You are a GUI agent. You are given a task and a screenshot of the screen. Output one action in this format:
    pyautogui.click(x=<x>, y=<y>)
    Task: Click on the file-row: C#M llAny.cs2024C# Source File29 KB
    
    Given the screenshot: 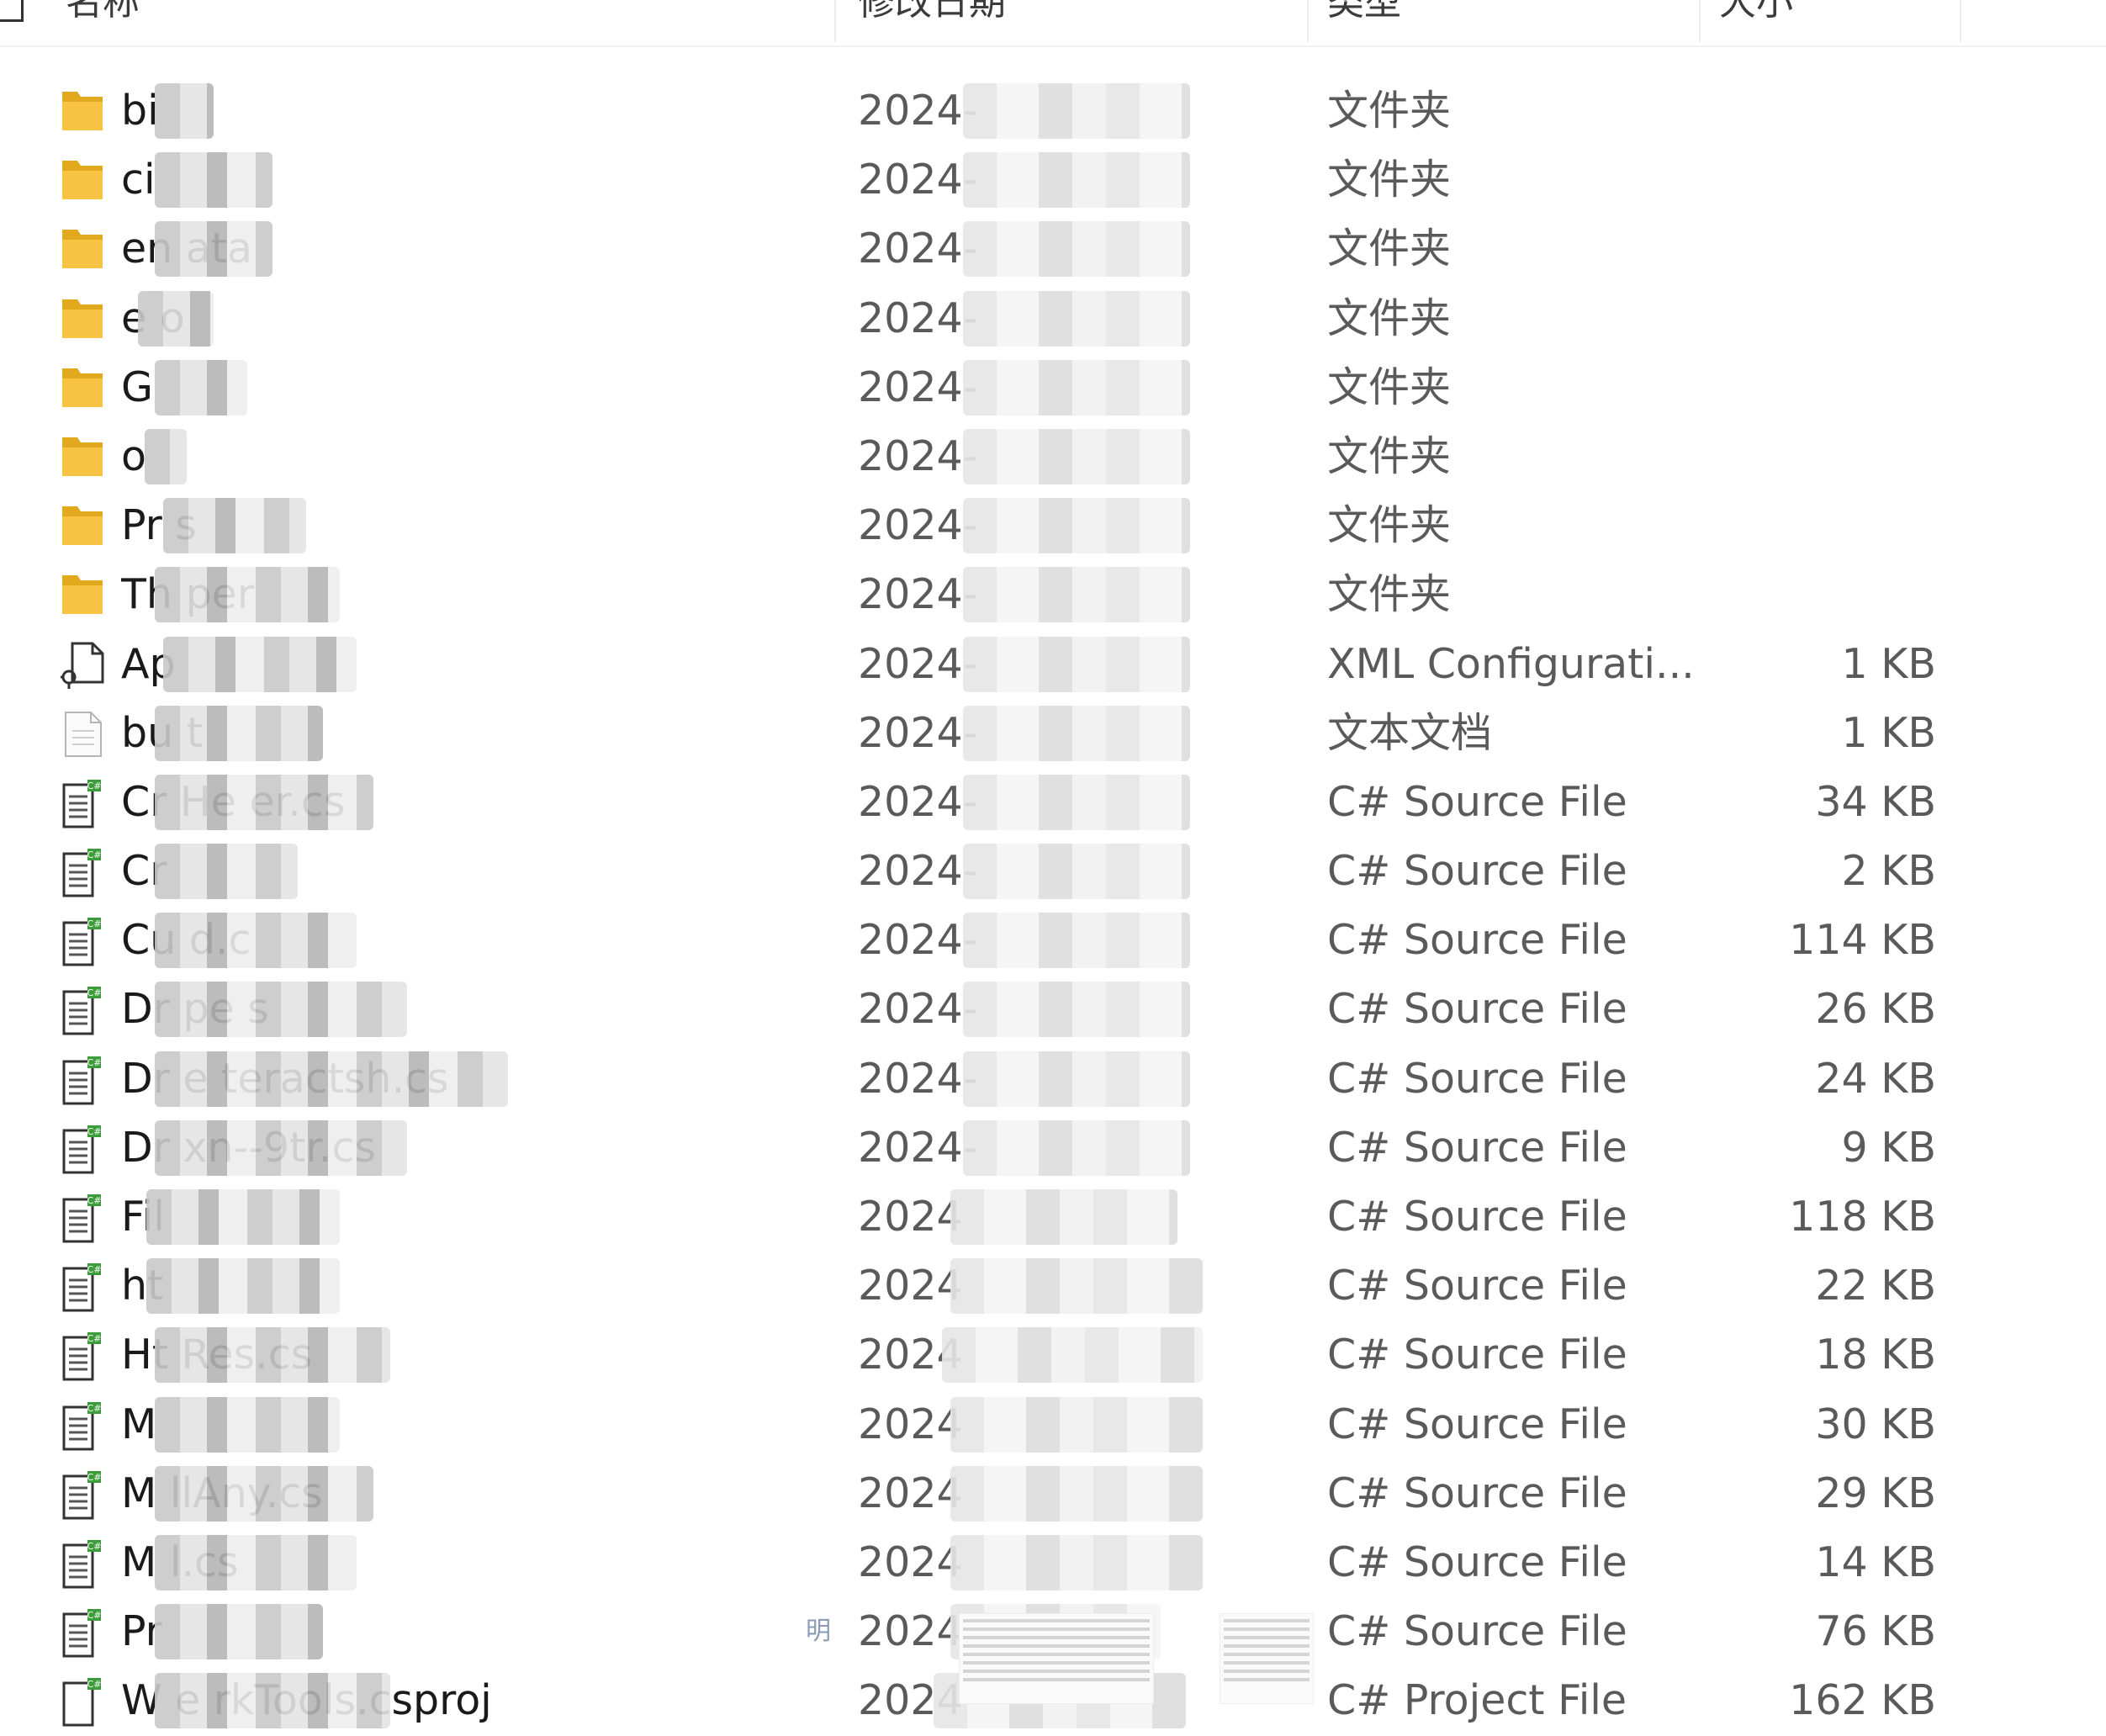 What is the action you would take?
    pyautogui.click(x=1053, y=1493)
    